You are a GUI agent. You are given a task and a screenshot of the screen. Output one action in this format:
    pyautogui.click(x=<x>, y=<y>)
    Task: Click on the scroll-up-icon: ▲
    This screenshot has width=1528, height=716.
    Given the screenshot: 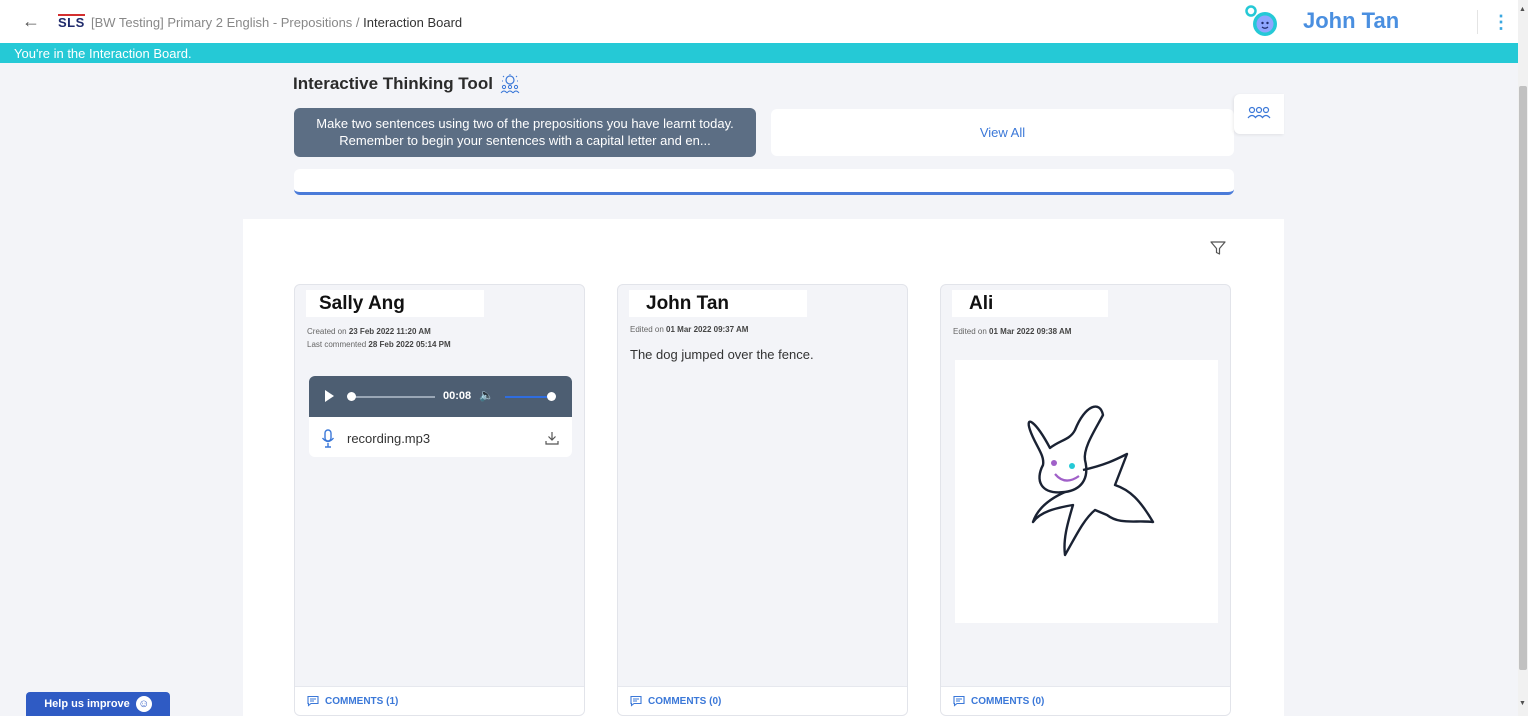 What is the action you would take?
    pyautogui.click(x=1522, y=9)
    